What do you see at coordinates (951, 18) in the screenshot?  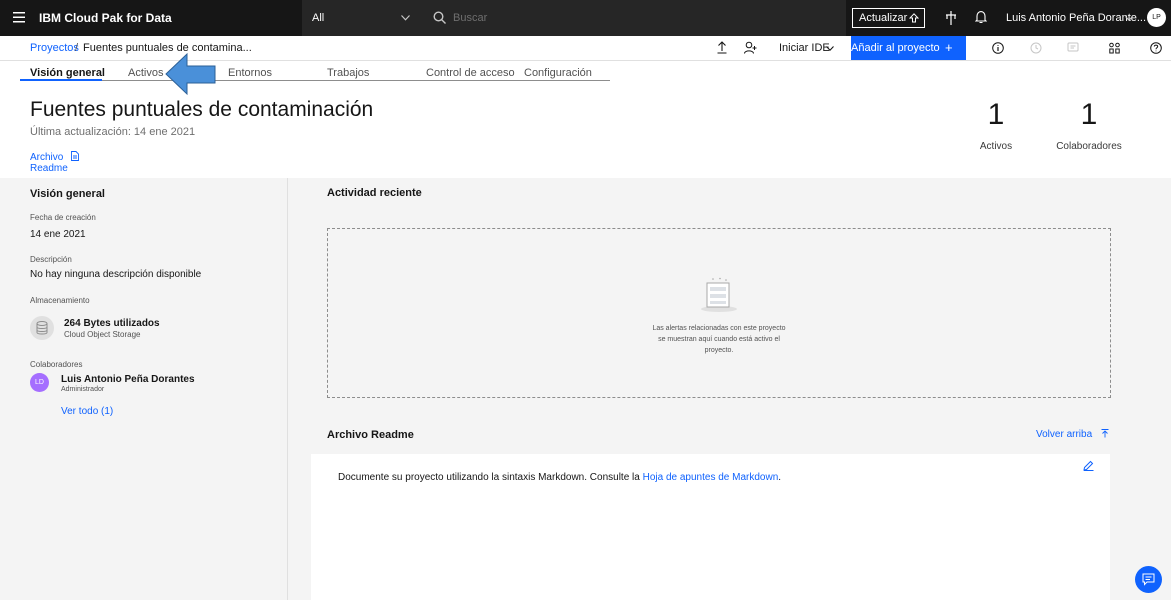 I see `pin-icon` at bounding box center [951, 18].